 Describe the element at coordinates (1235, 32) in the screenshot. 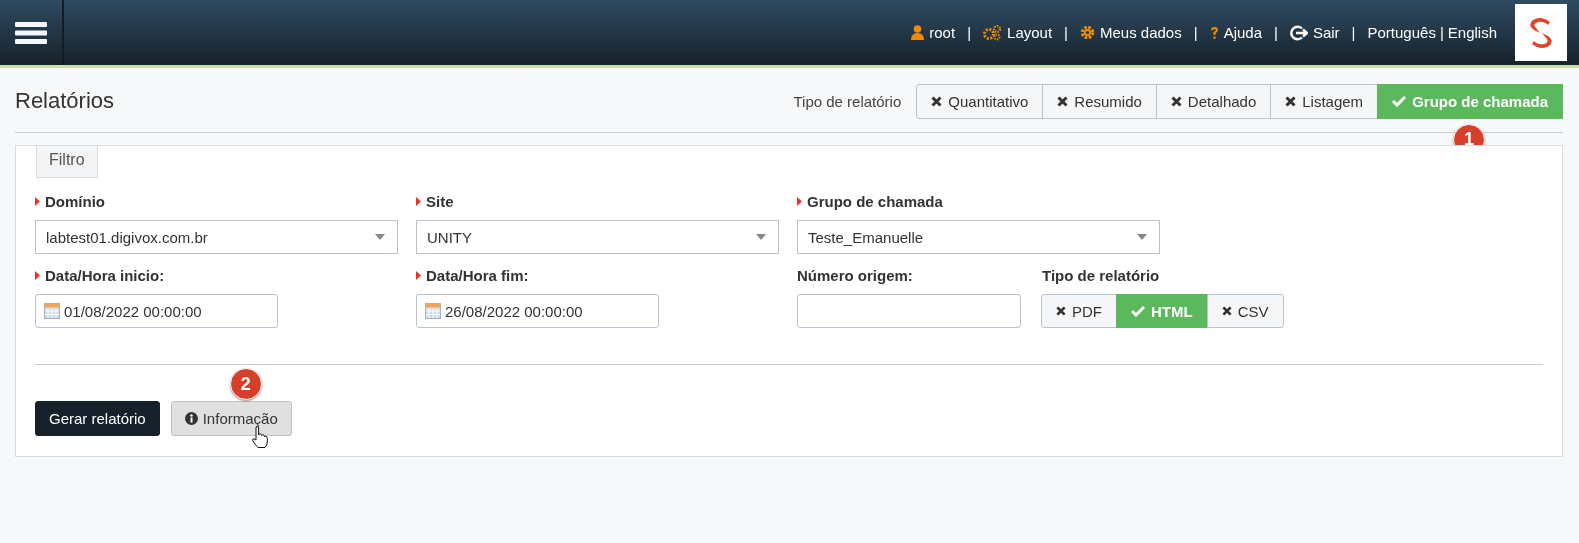

I see `nav-link: Ajuda` at that location.